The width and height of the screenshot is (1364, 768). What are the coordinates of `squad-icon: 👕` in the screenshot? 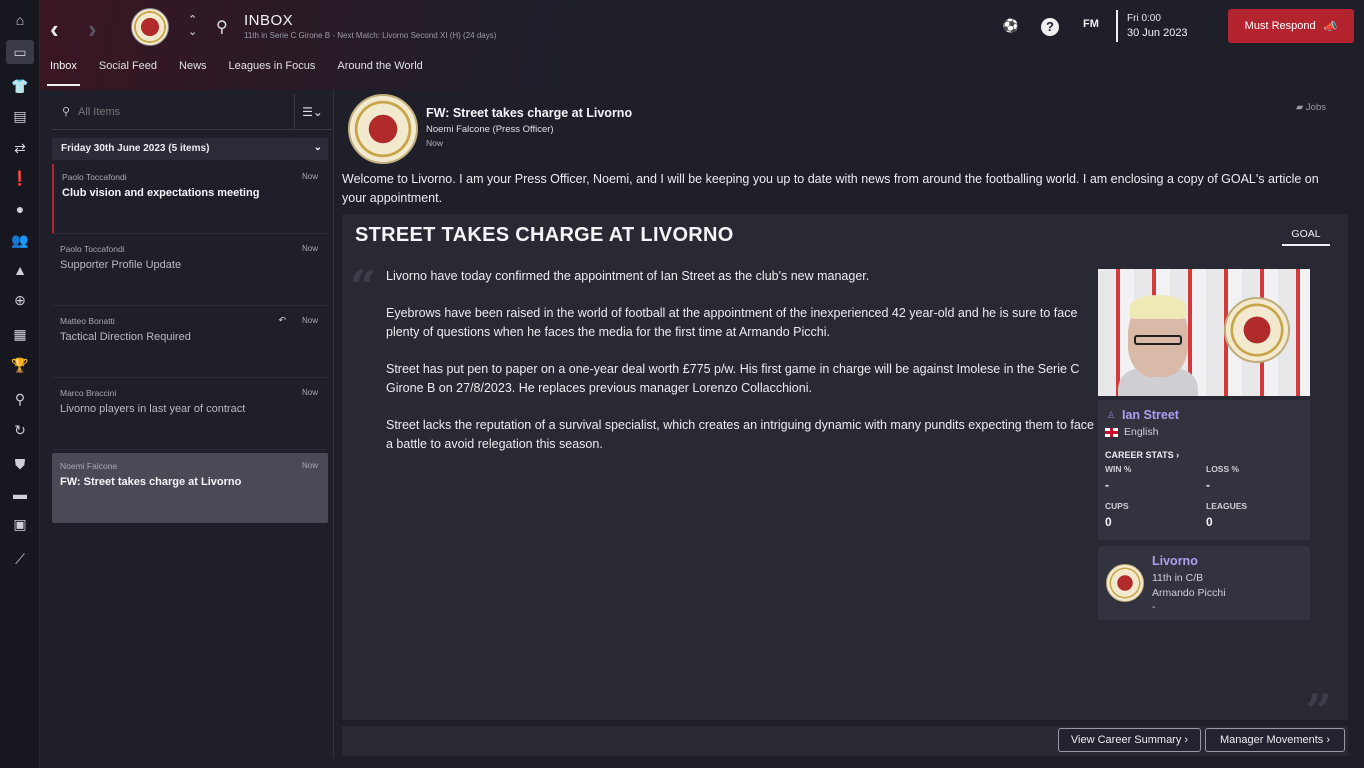 It's located at (20, 86).